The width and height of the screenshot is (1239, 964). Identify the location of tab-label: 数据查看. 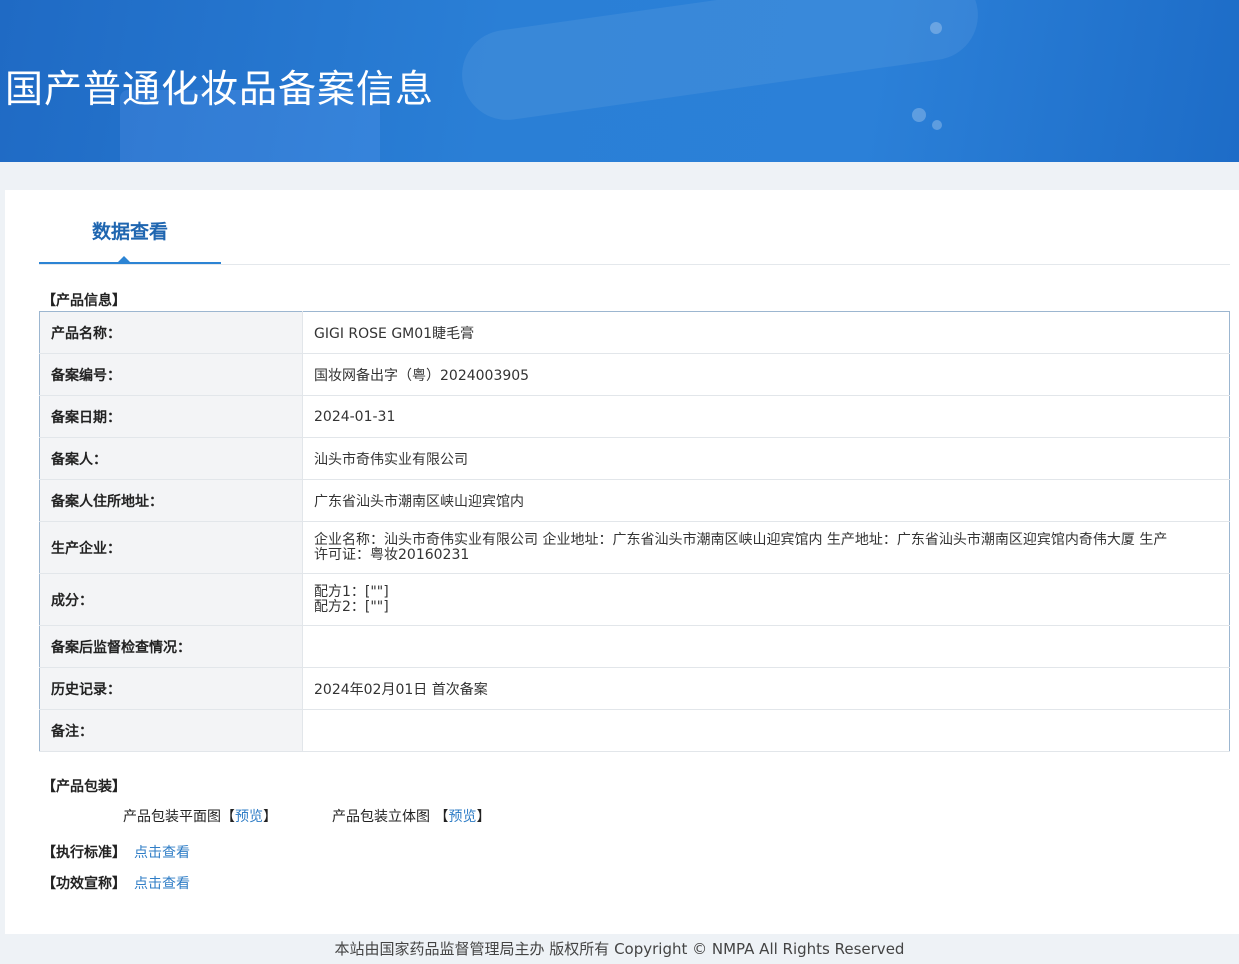
(129, 232).